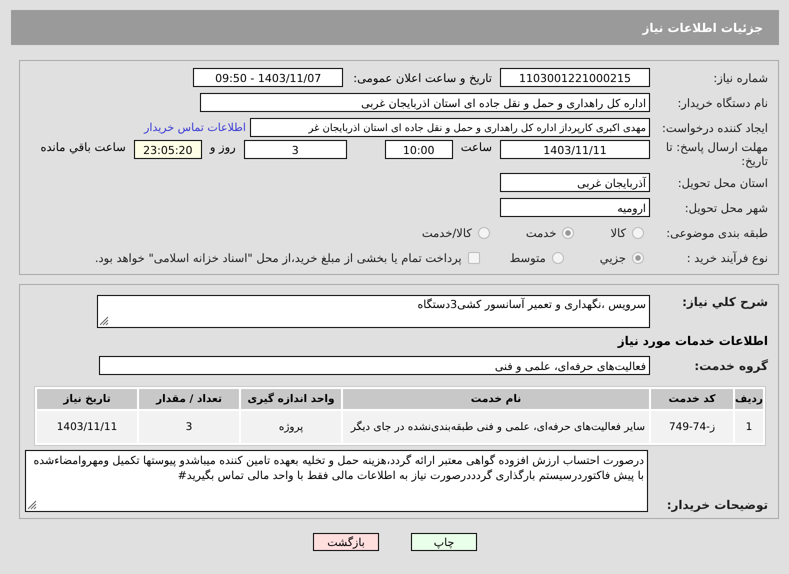  Describe the element at coordinates (346, 542) in the screenshot. I see `back-button: بازگشت` at that location.